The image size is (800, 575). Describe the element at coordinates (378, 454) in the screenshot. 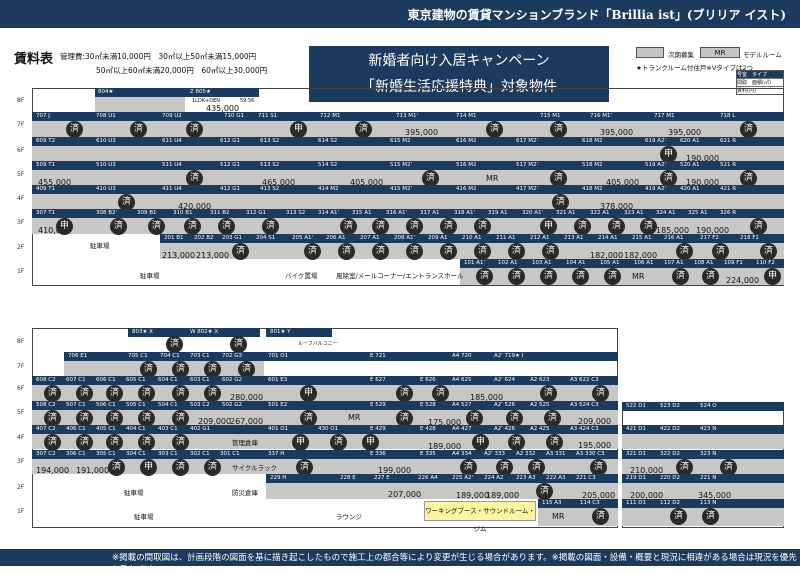

I see `unit-336: E 336` at that location.